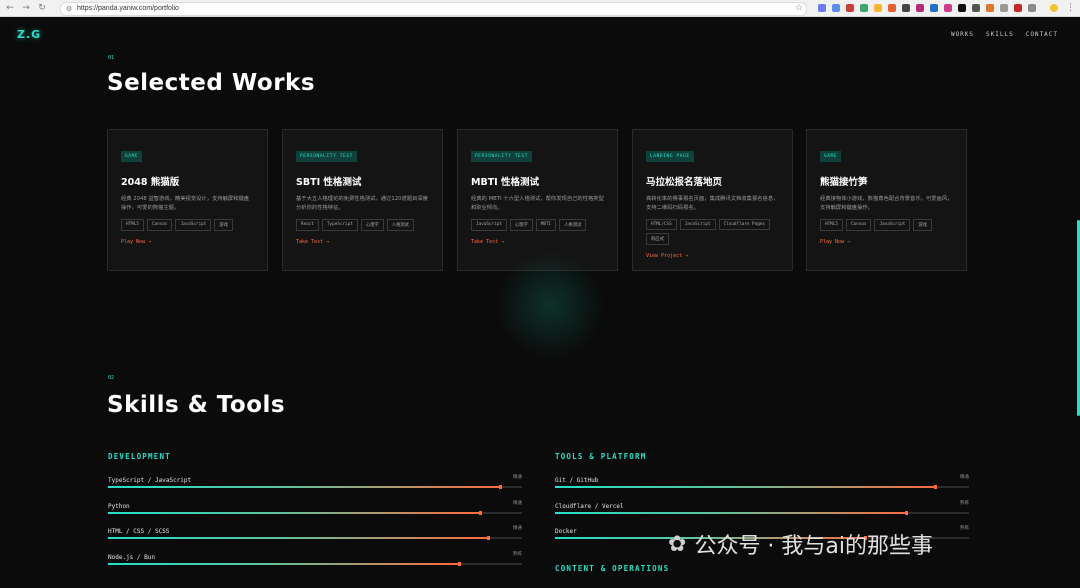  Describe the element at coordinates (799, 8) in the screenshot. I see `bookmark-star-icon: ☆` at that location.